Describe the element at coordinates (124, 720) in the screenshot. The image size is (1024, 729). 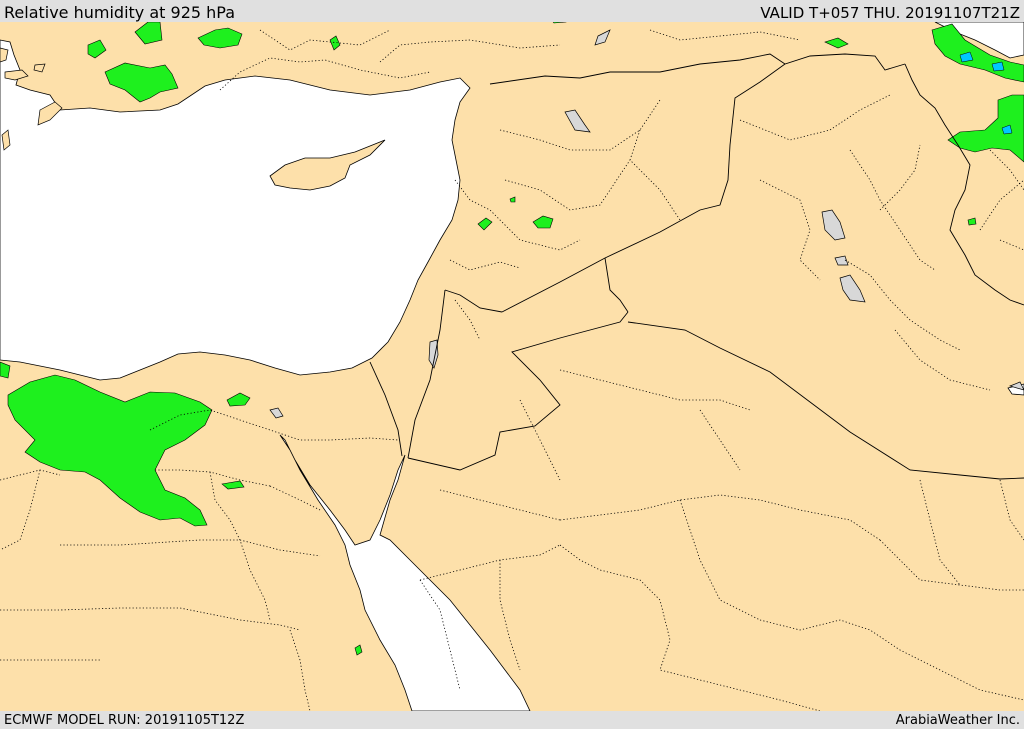
I see `model-run: ECMWF MODEL RUN: 20191105T12Z` at that location.